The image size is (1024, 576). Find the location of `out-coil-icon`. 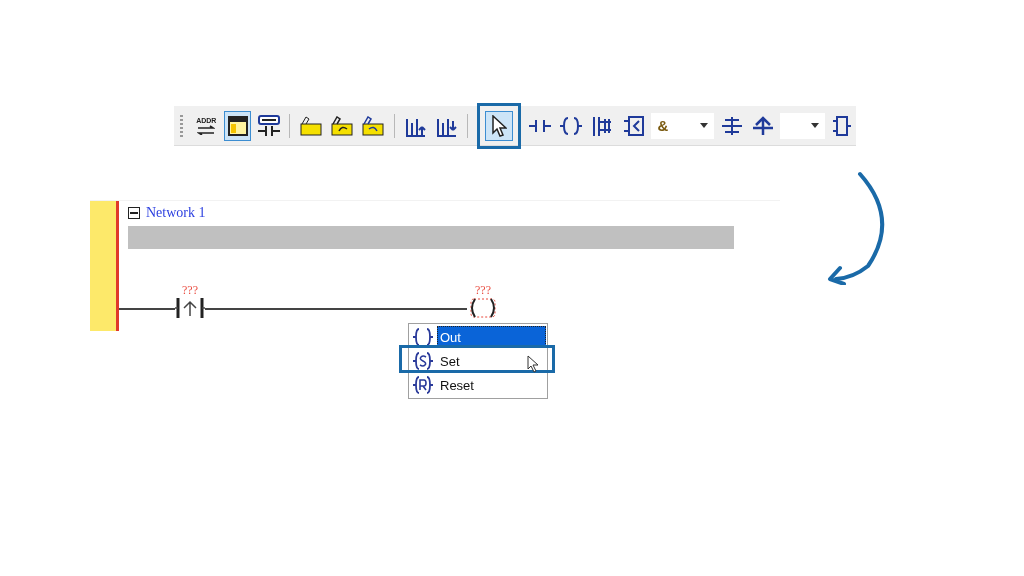

out-coil-icon is located at coordinates (423, 337).